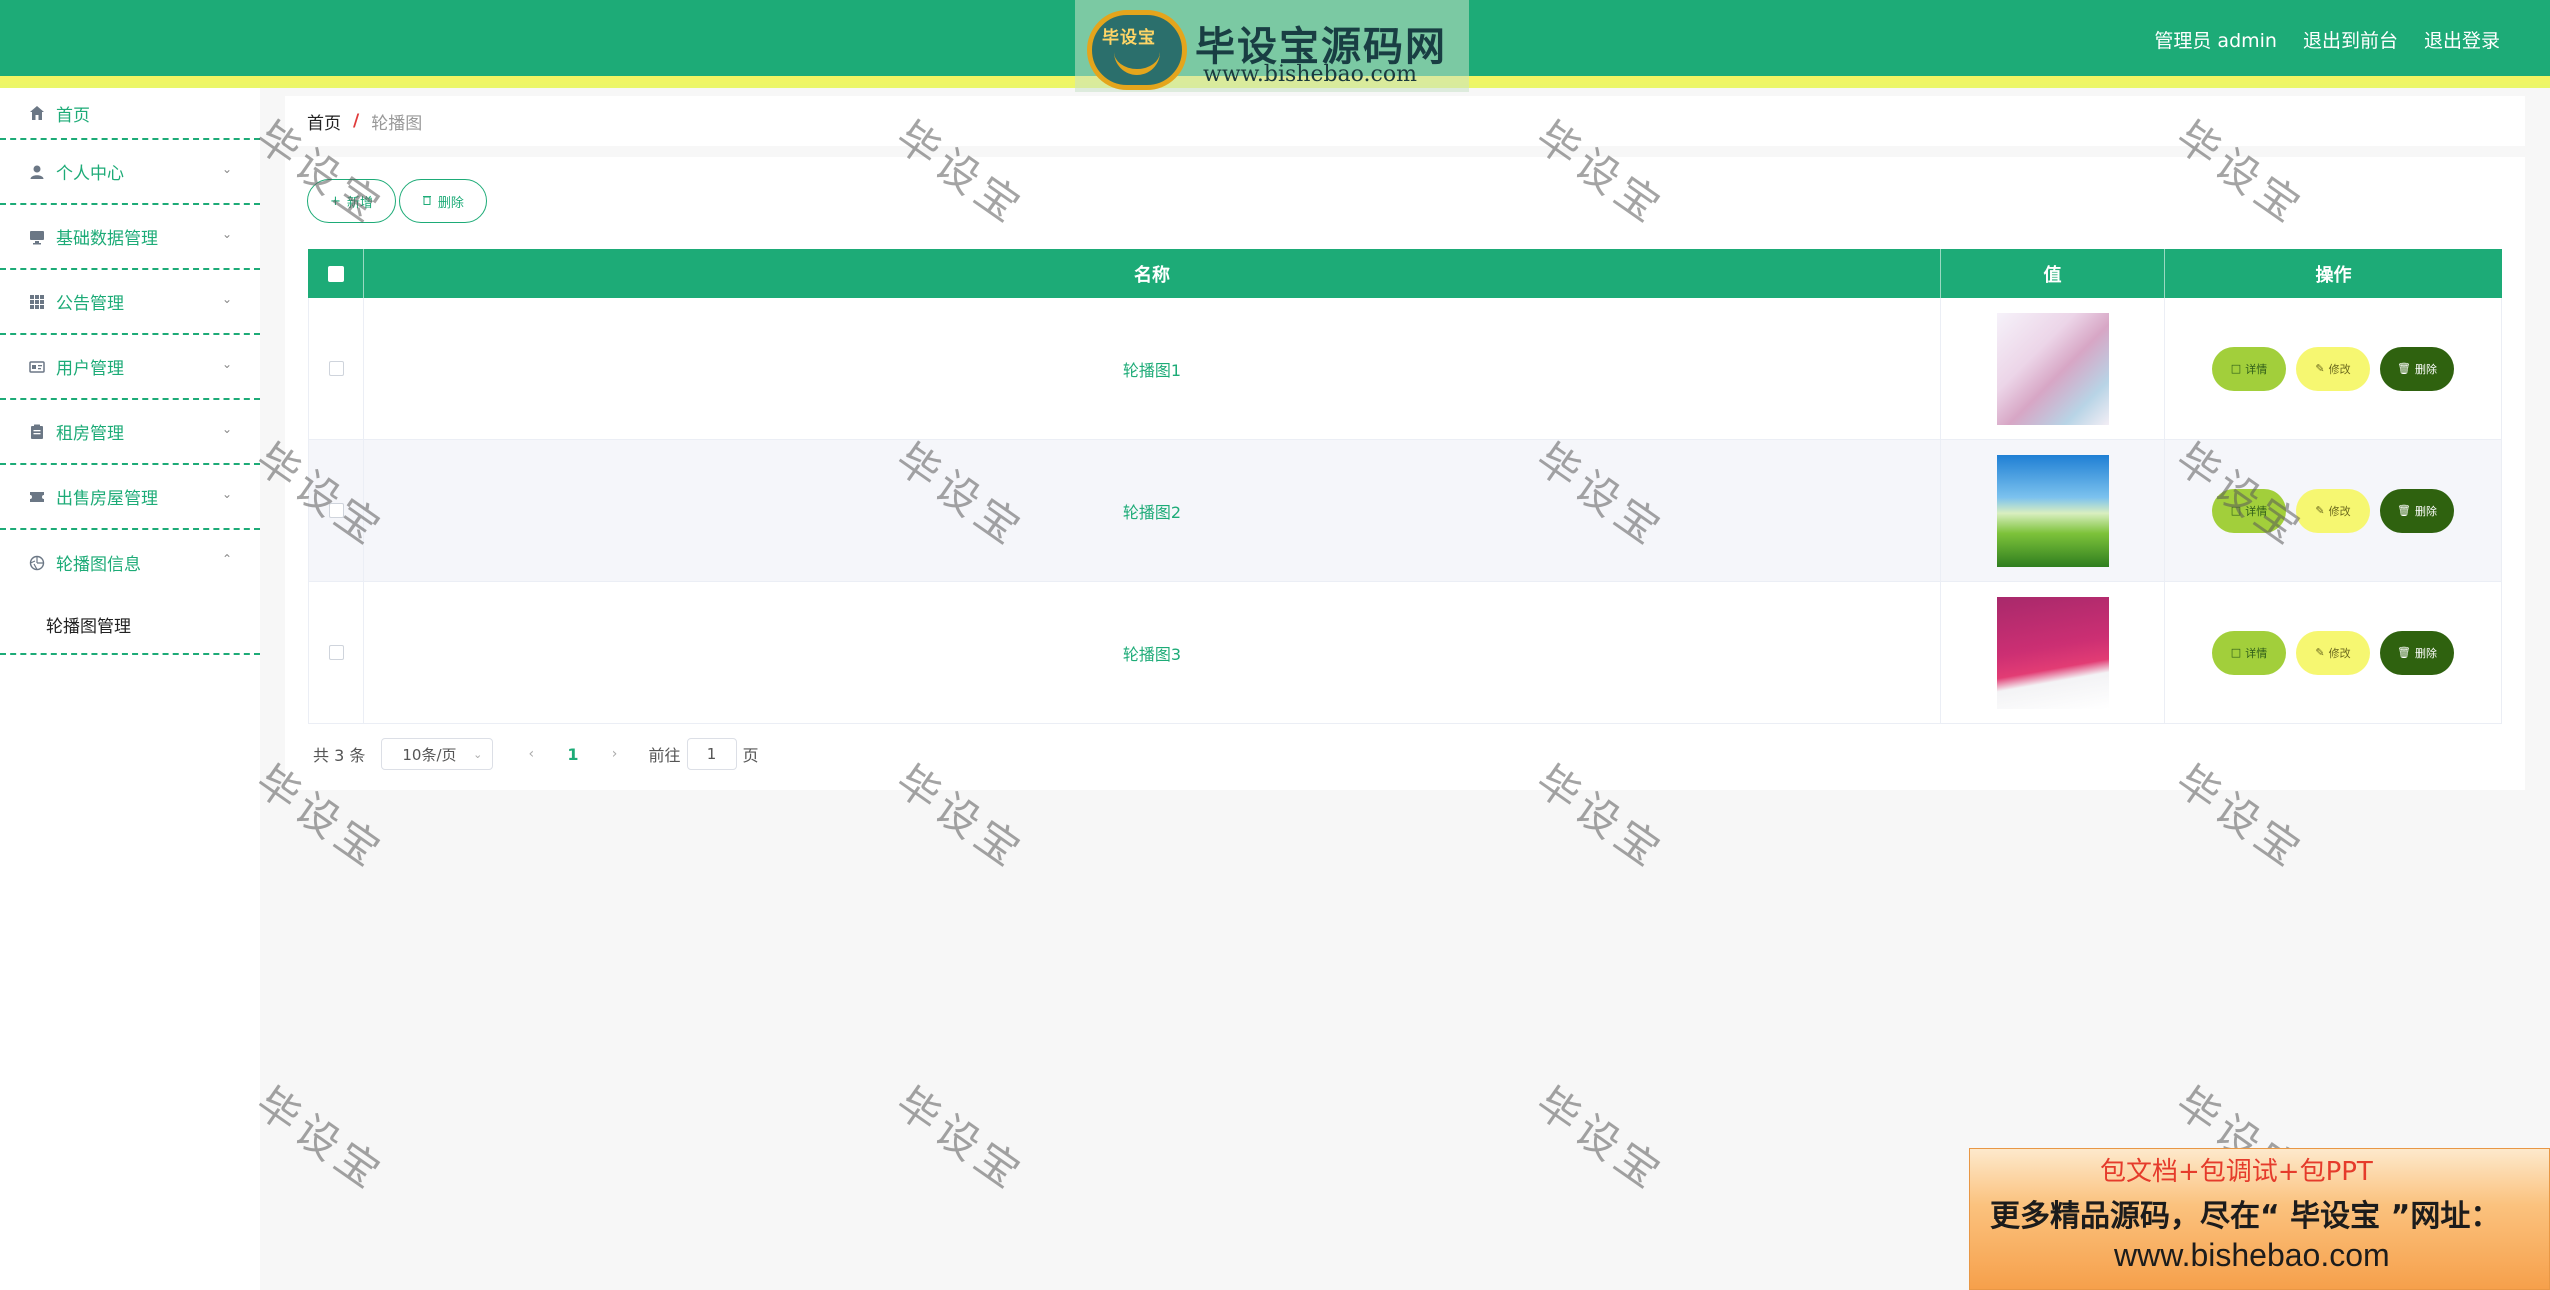 The width and height of the screenshot is (2550, 1290). I want to click on ticket-icon, so click(37, 497).